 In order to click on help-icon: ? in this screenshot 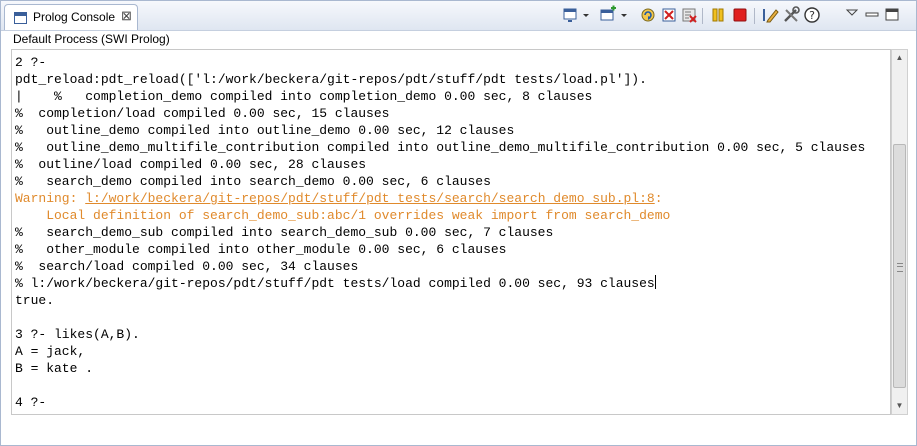, I will do `click(812, 15)`.